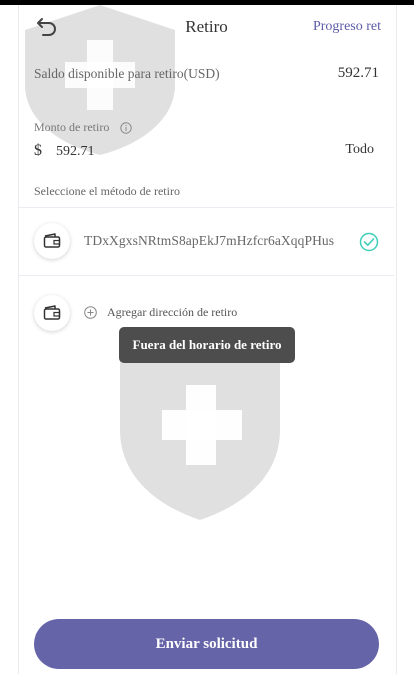 This screenshot has width=414, height=674. I want to click on checkmark-circle-icon, so click(369, 242).